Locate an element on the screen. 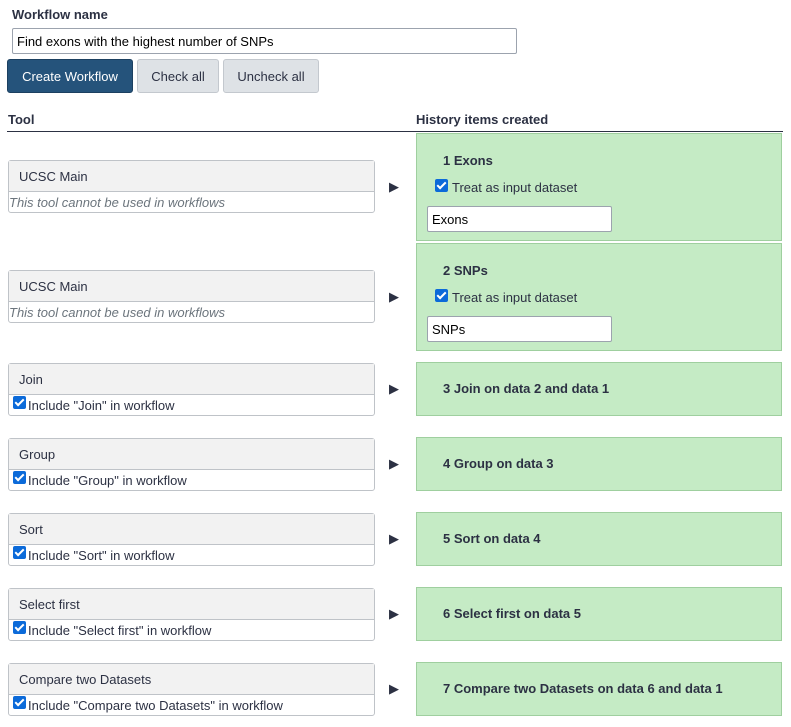 The width and height of the screenshot is (791, 727). tool-card: Sort Include "Sort" in workflow is located at coordinates (191, 539).